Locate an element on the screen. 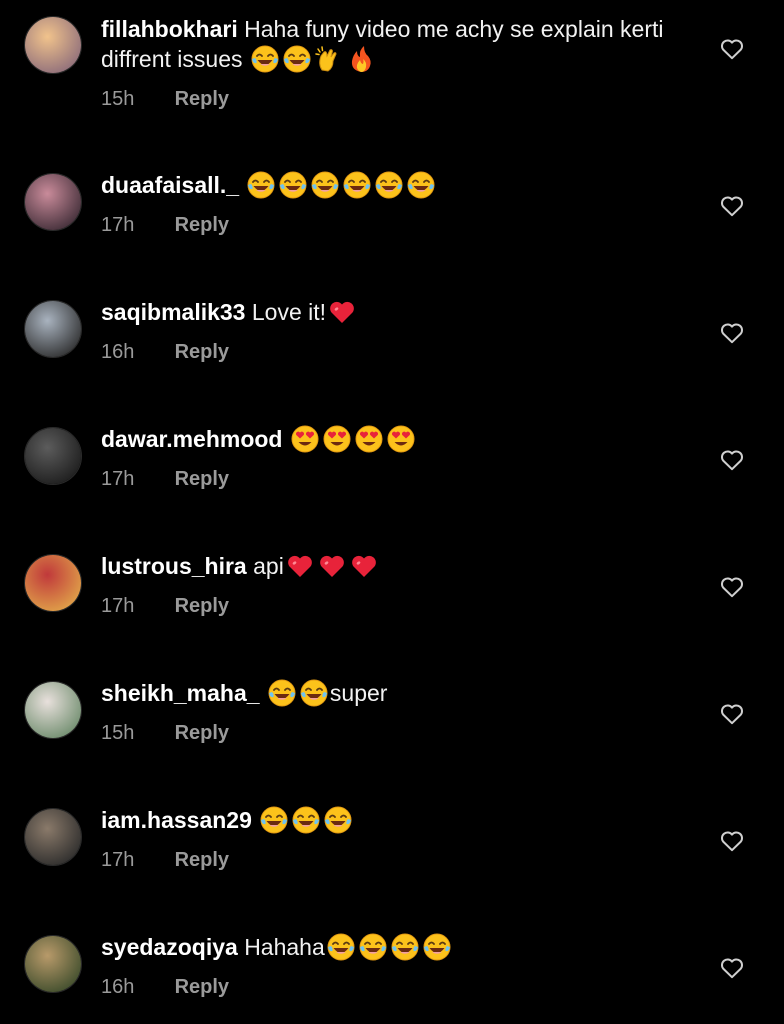 The image size is (784, 1024). comment-username: fillahbokhari is located at coordinates (169, 29).